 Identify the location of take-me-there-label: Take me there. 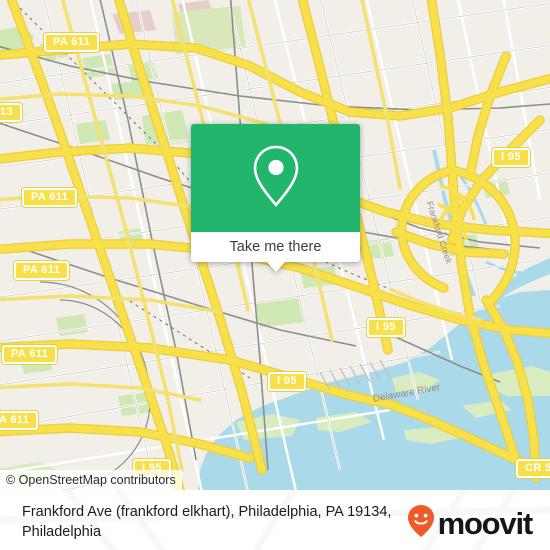
(275, 247).